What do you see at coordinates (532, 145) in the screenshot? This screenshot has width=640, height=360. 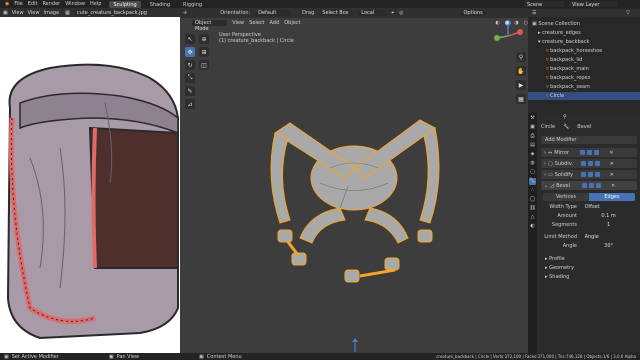 I see `view-layer-tab-icon: ▤` at bounding box center [532, 145].